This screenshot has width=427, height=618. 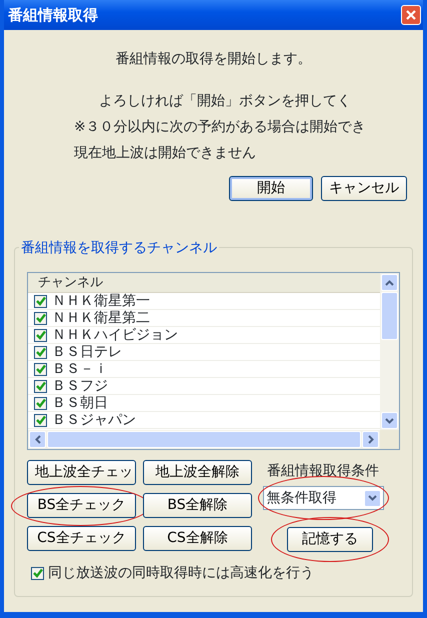 I want to click on channel-name: ＮＨＫハイビジョン, so click(x=115, y=335).